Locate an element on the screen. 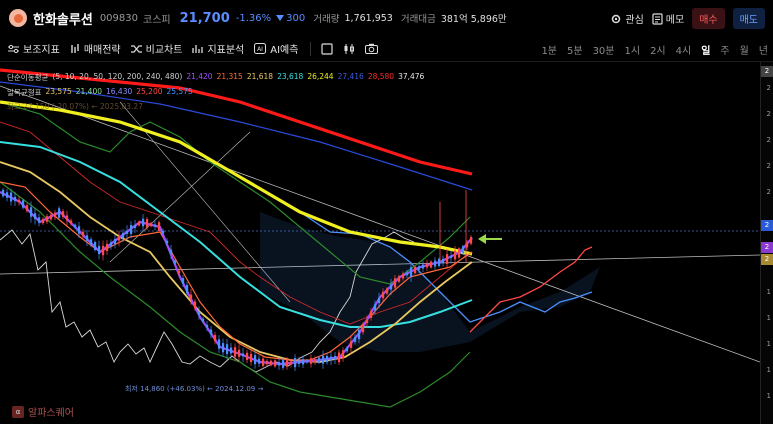 Image resolution: width=773 pixels, height=424 pixels. indicator-button: 보조지표 is located at coordinates (34, 48).